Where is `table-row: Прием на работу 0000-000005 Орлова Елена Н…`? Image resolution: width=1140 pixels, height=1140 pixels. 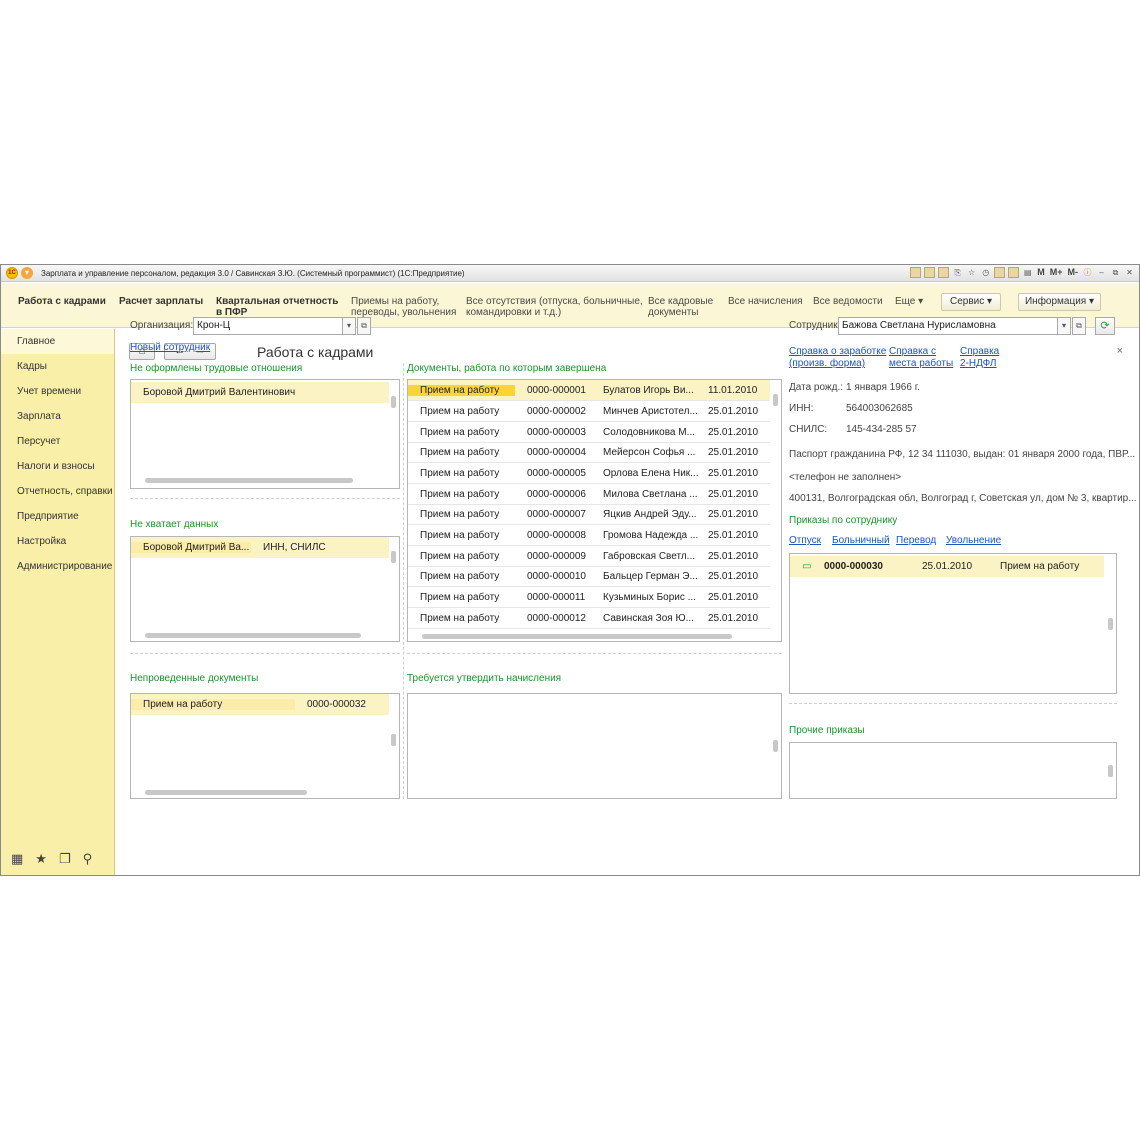
table-row: Прием на работу 0000-000005 Орлова Елена Н… is located at coordinates (589, 473).